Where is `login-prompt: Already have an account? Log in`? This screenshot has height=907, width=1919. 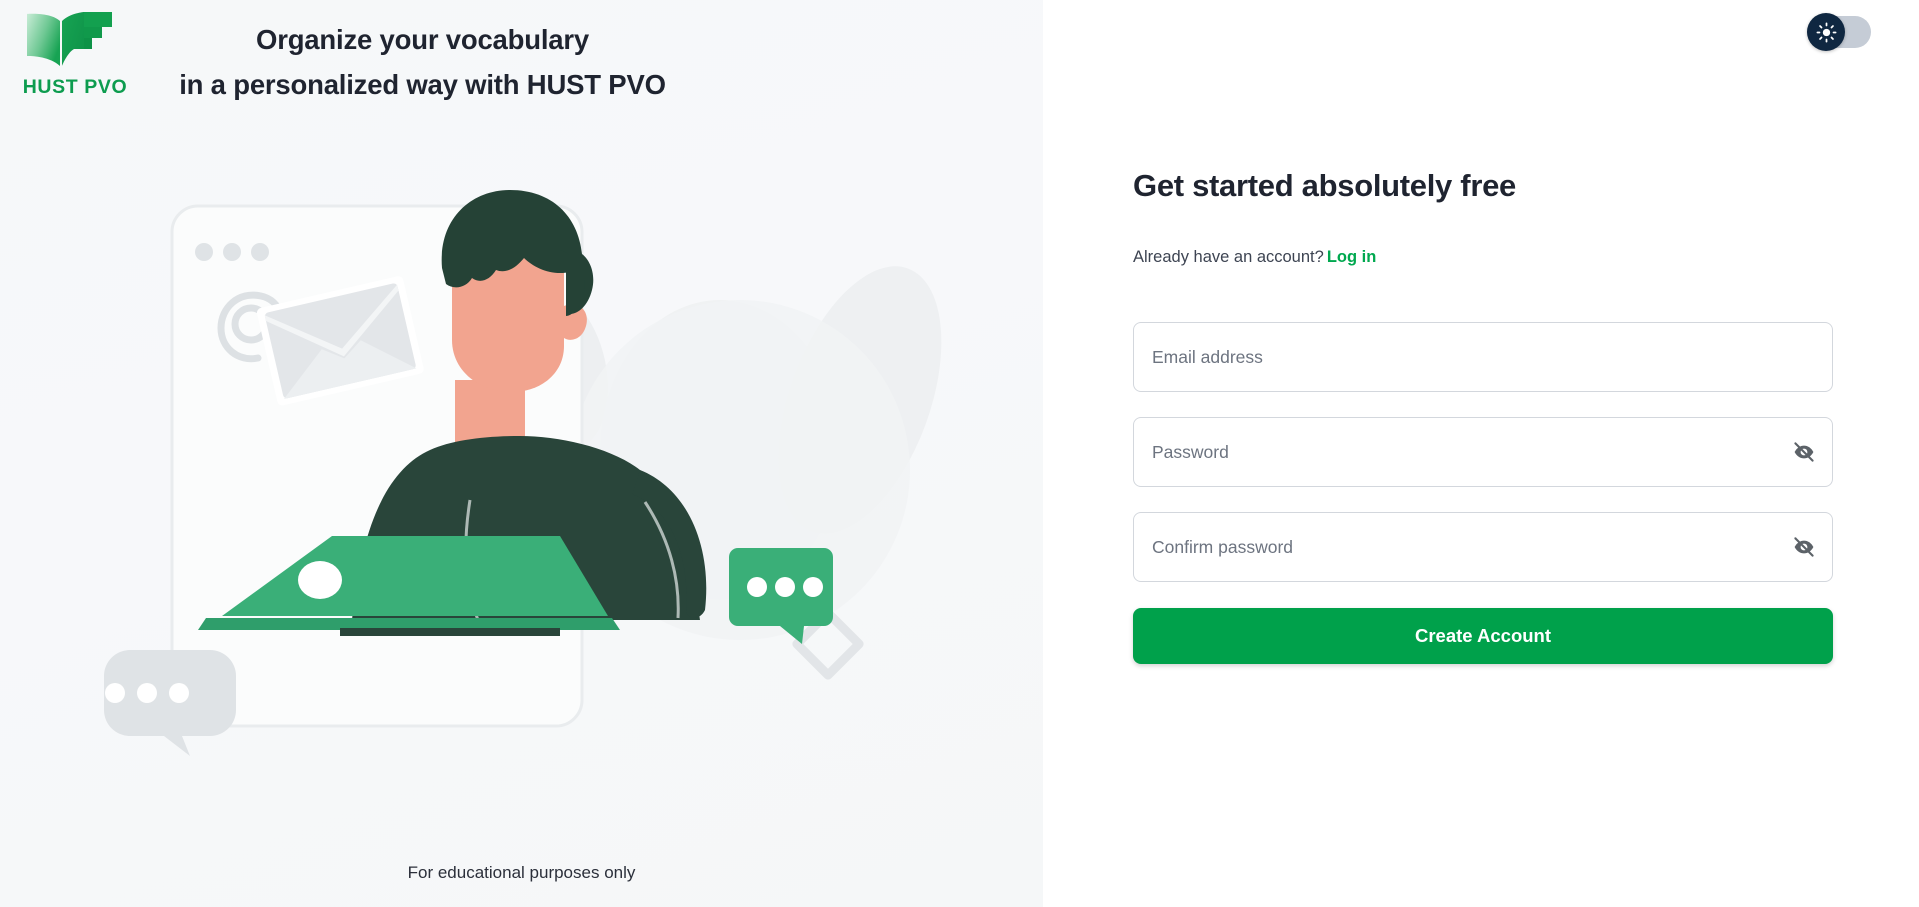 login-prompt: Already have an account? Log in is located at coordinates (1254, 257).